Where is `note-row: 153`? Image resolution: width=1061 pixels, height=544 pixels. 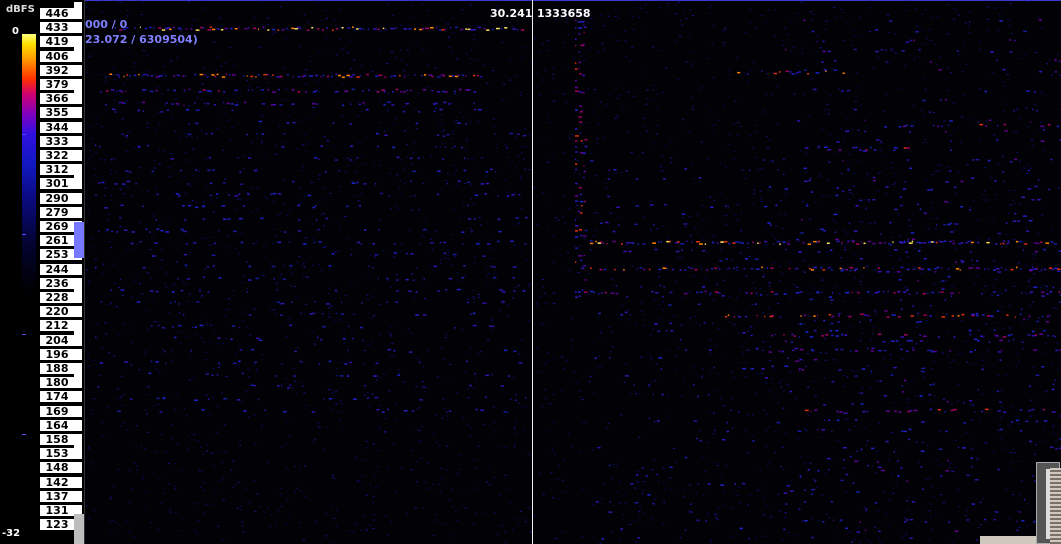
note-row: 153 is located at coordinates (61, 454).